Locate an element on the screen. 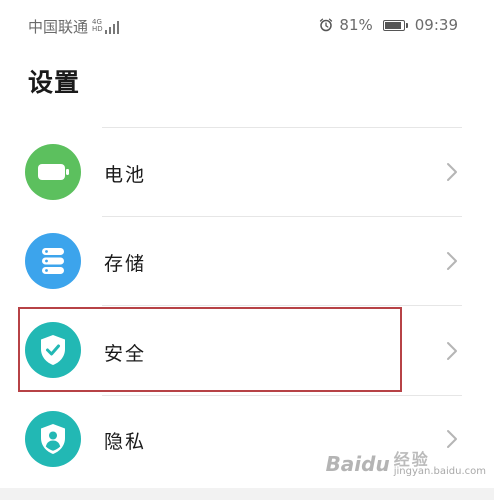  settings-item-label: 隐私 is located at coordinates (125, 442).